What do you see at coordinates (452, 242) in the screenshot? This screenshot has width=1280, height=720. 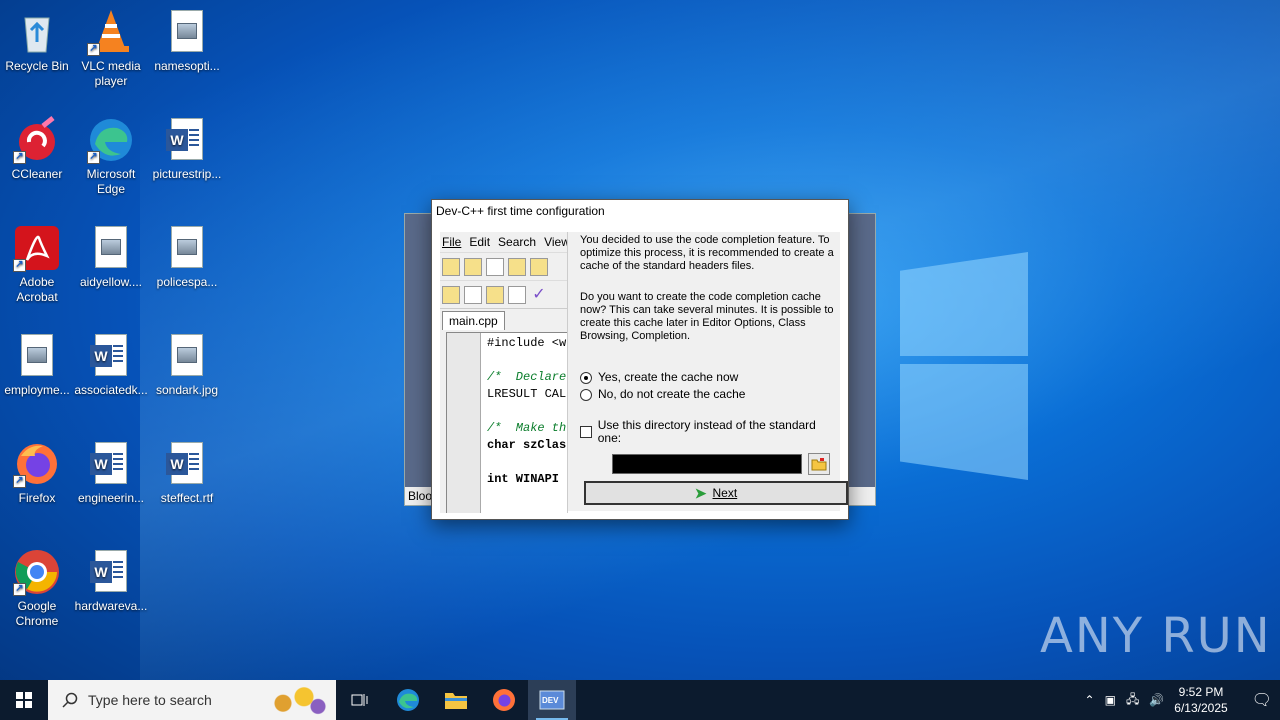 I see `preview-menu-file: File` at bounding box center [452, 242].